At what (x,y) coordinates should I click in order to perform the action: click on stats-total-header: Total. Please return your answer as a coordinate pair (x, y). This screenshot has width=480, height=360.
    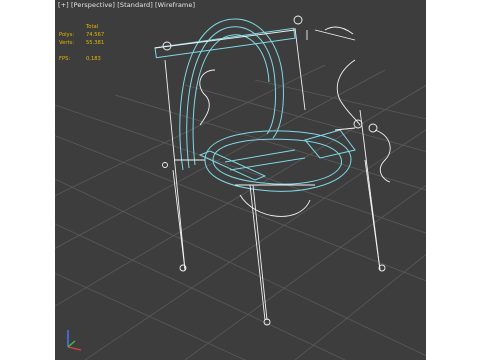
    Looking at the image, I should click on (92, 27).